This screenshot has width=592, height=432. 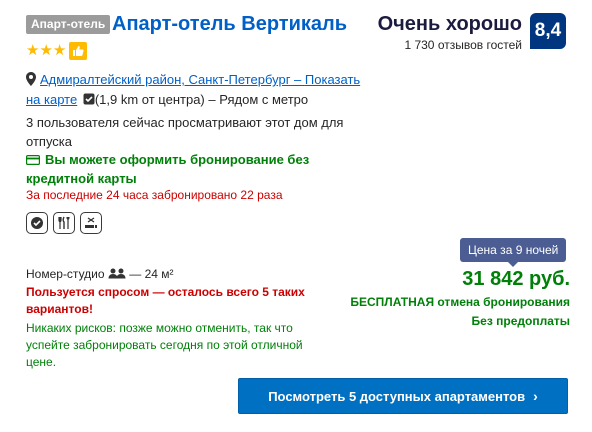 I want to click on review-score-badge: 8,4, so click(x=548, y=31).